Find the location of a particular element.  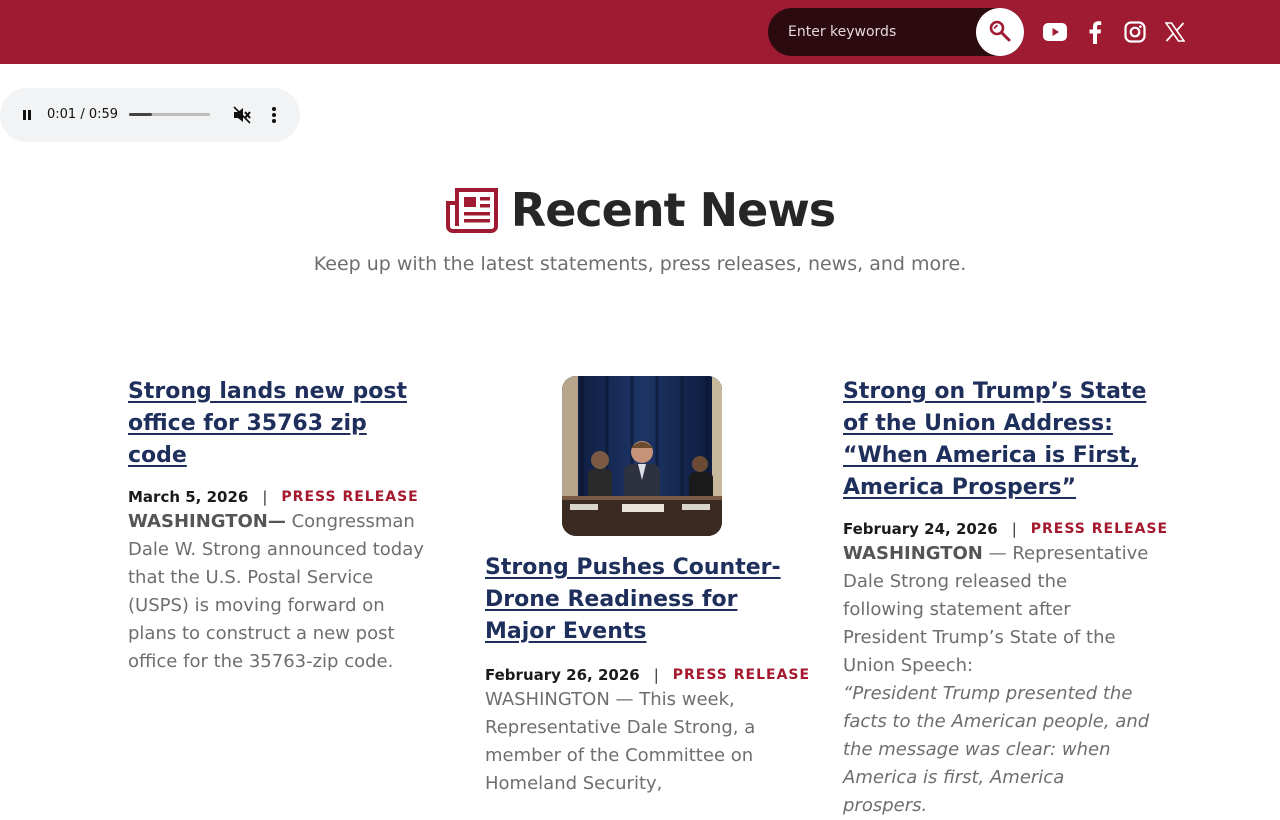

section-header: Recent News is located at coordinates (640, 210).